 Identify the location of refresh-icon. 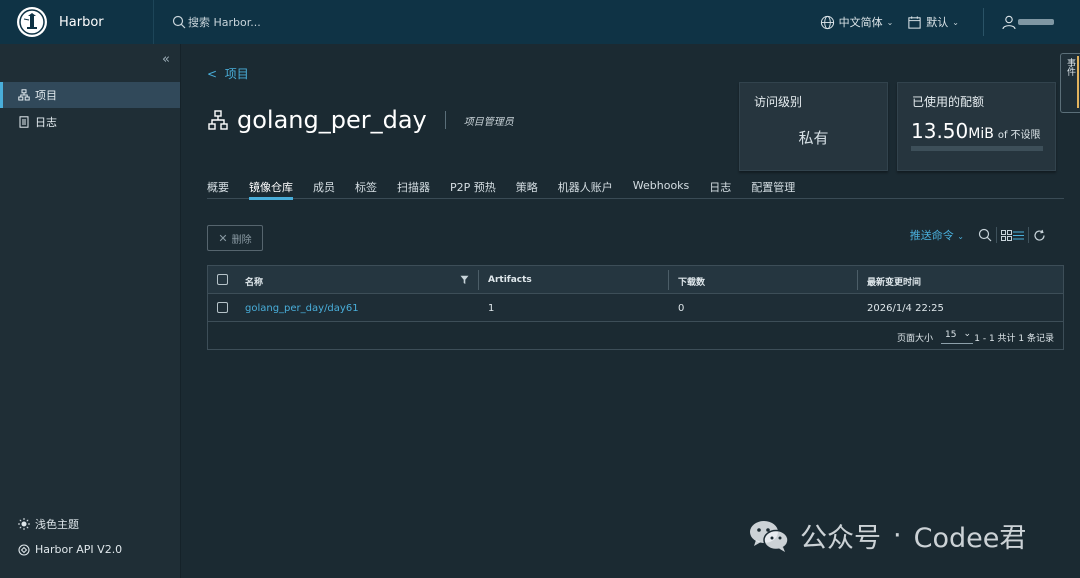
(1039, 235).